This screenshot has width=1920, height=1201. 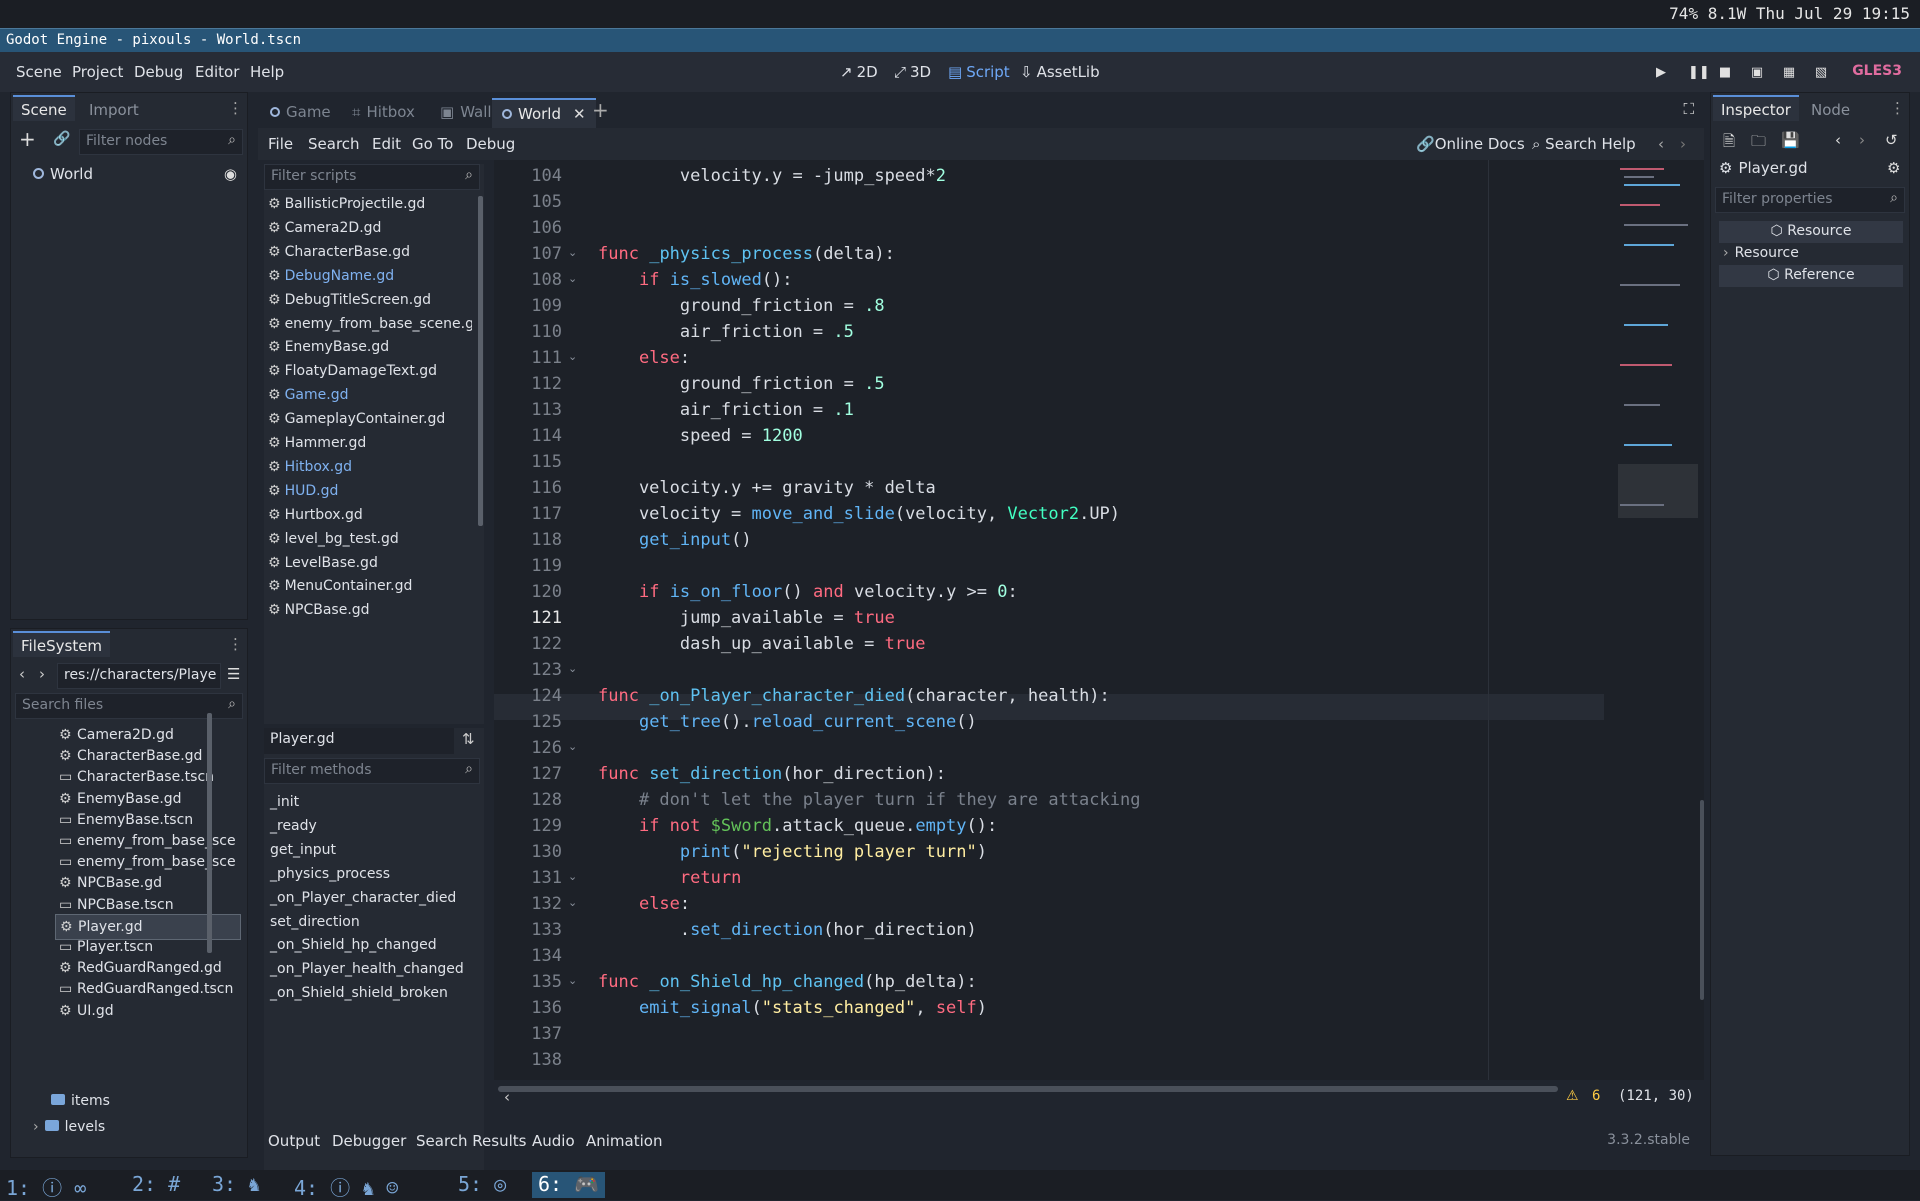 I want to click on script-list-item: ⚙ HUD.gd, so click(x=370, y=495).